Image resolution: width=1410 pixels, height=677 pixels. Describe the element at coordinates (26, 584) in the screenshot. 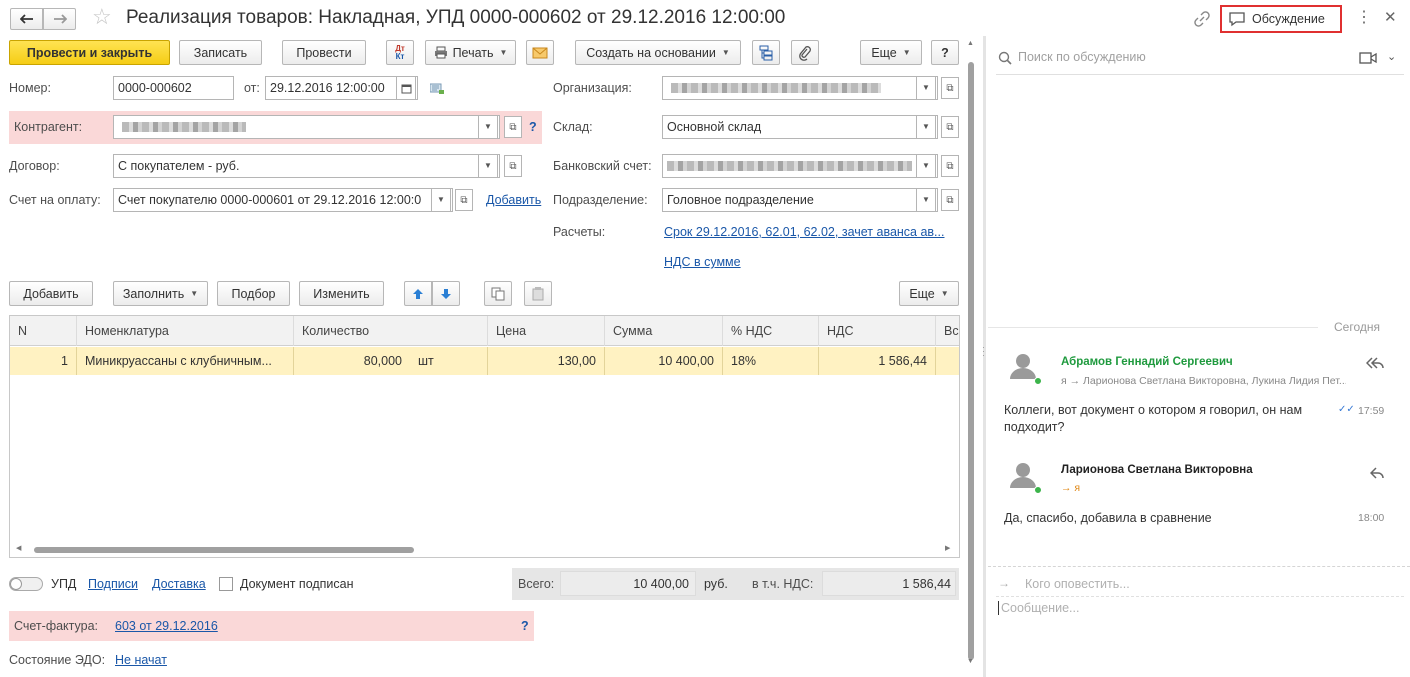

I see `upd-toggle` at that location.